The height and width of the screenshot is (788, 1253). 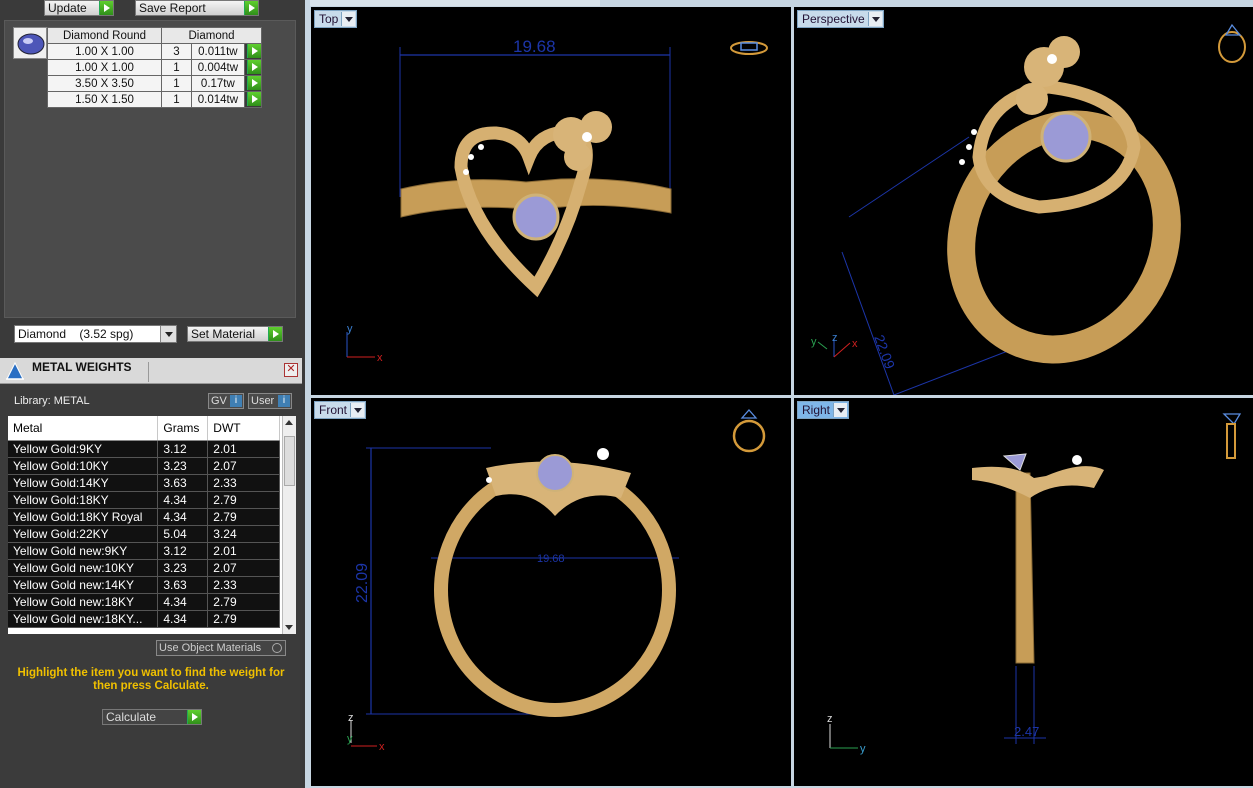 I want to click on metal-name: Yellow Gold:18KY, so click(x=83, y=500).